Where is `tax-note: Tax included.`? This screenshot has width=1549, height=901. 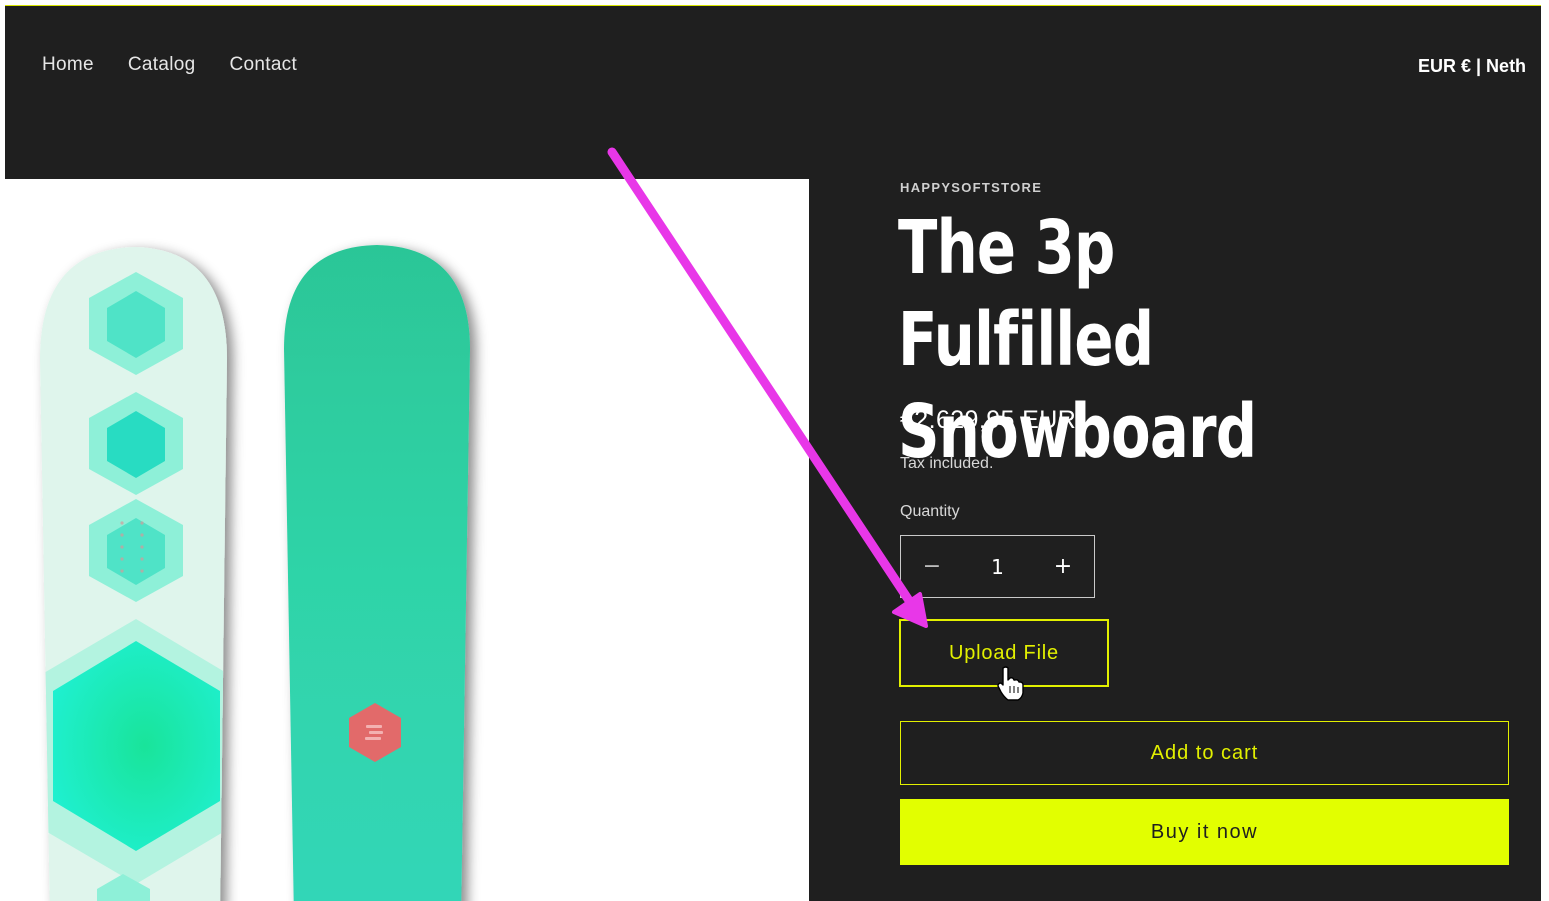
tax-note: Tax included. is located at coordinates (947, 463).